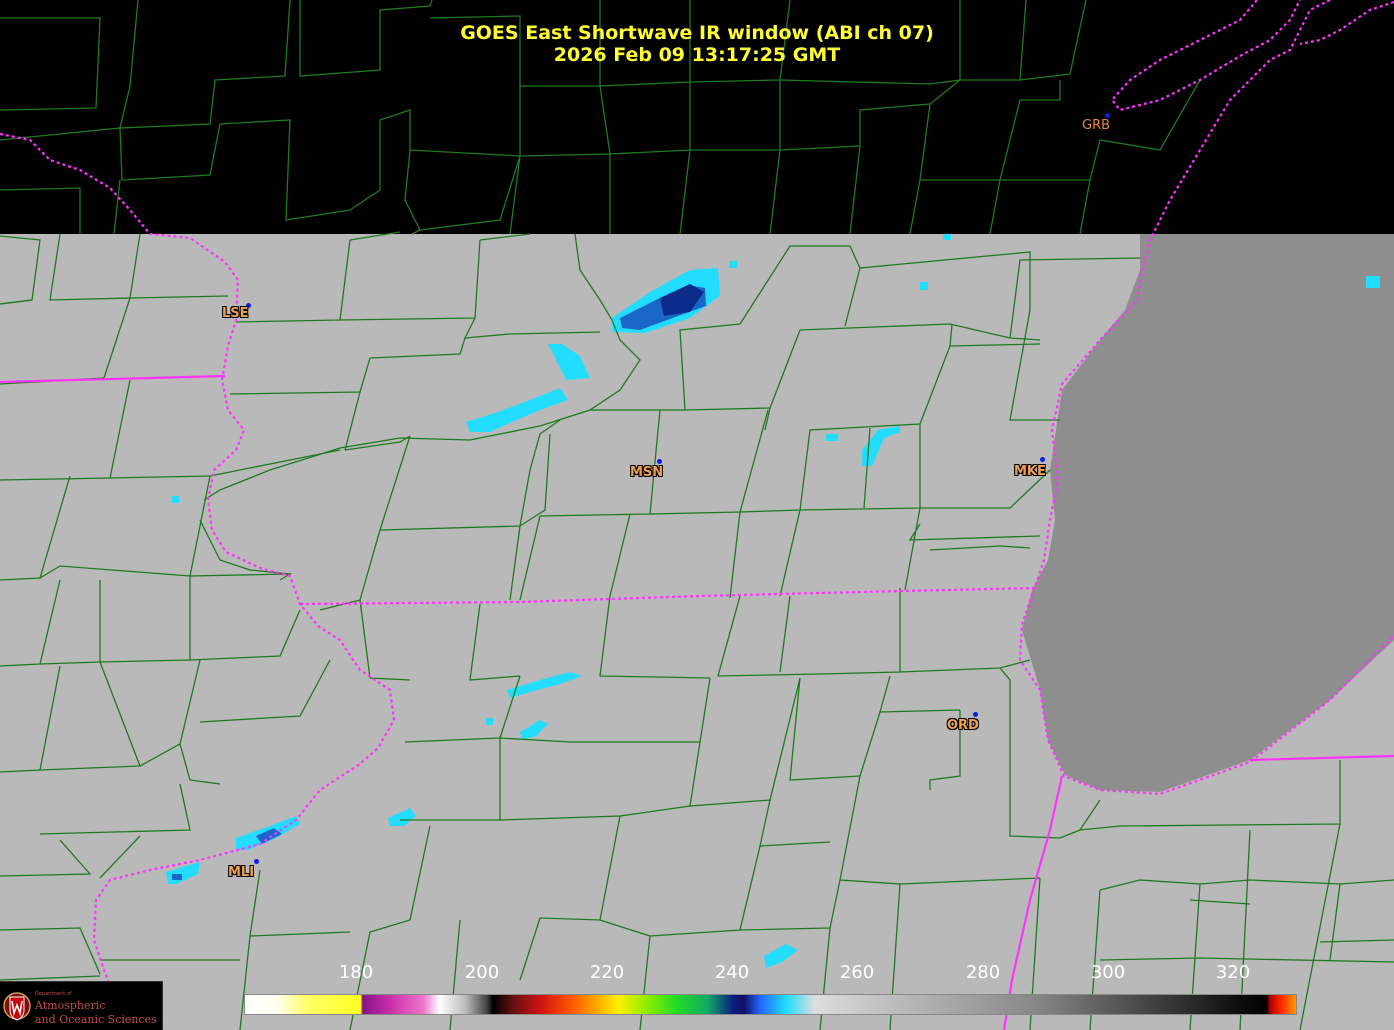  I want to click on colorbar-tick-300: 300, so click(1108, 972).